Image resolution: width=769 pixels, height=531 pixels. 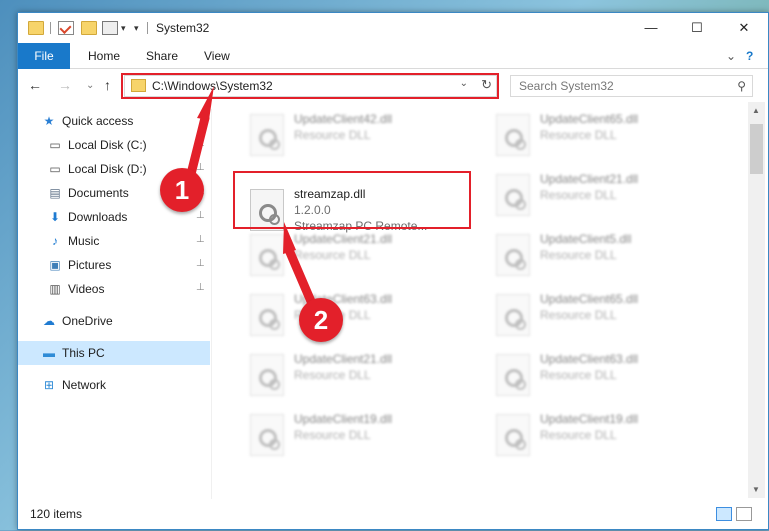 What do you see at coordinates (362, 138) in the screenshot?
I see `file-item: UpdateClient42.dll Resource DLL` at bounding box center [362, 138].